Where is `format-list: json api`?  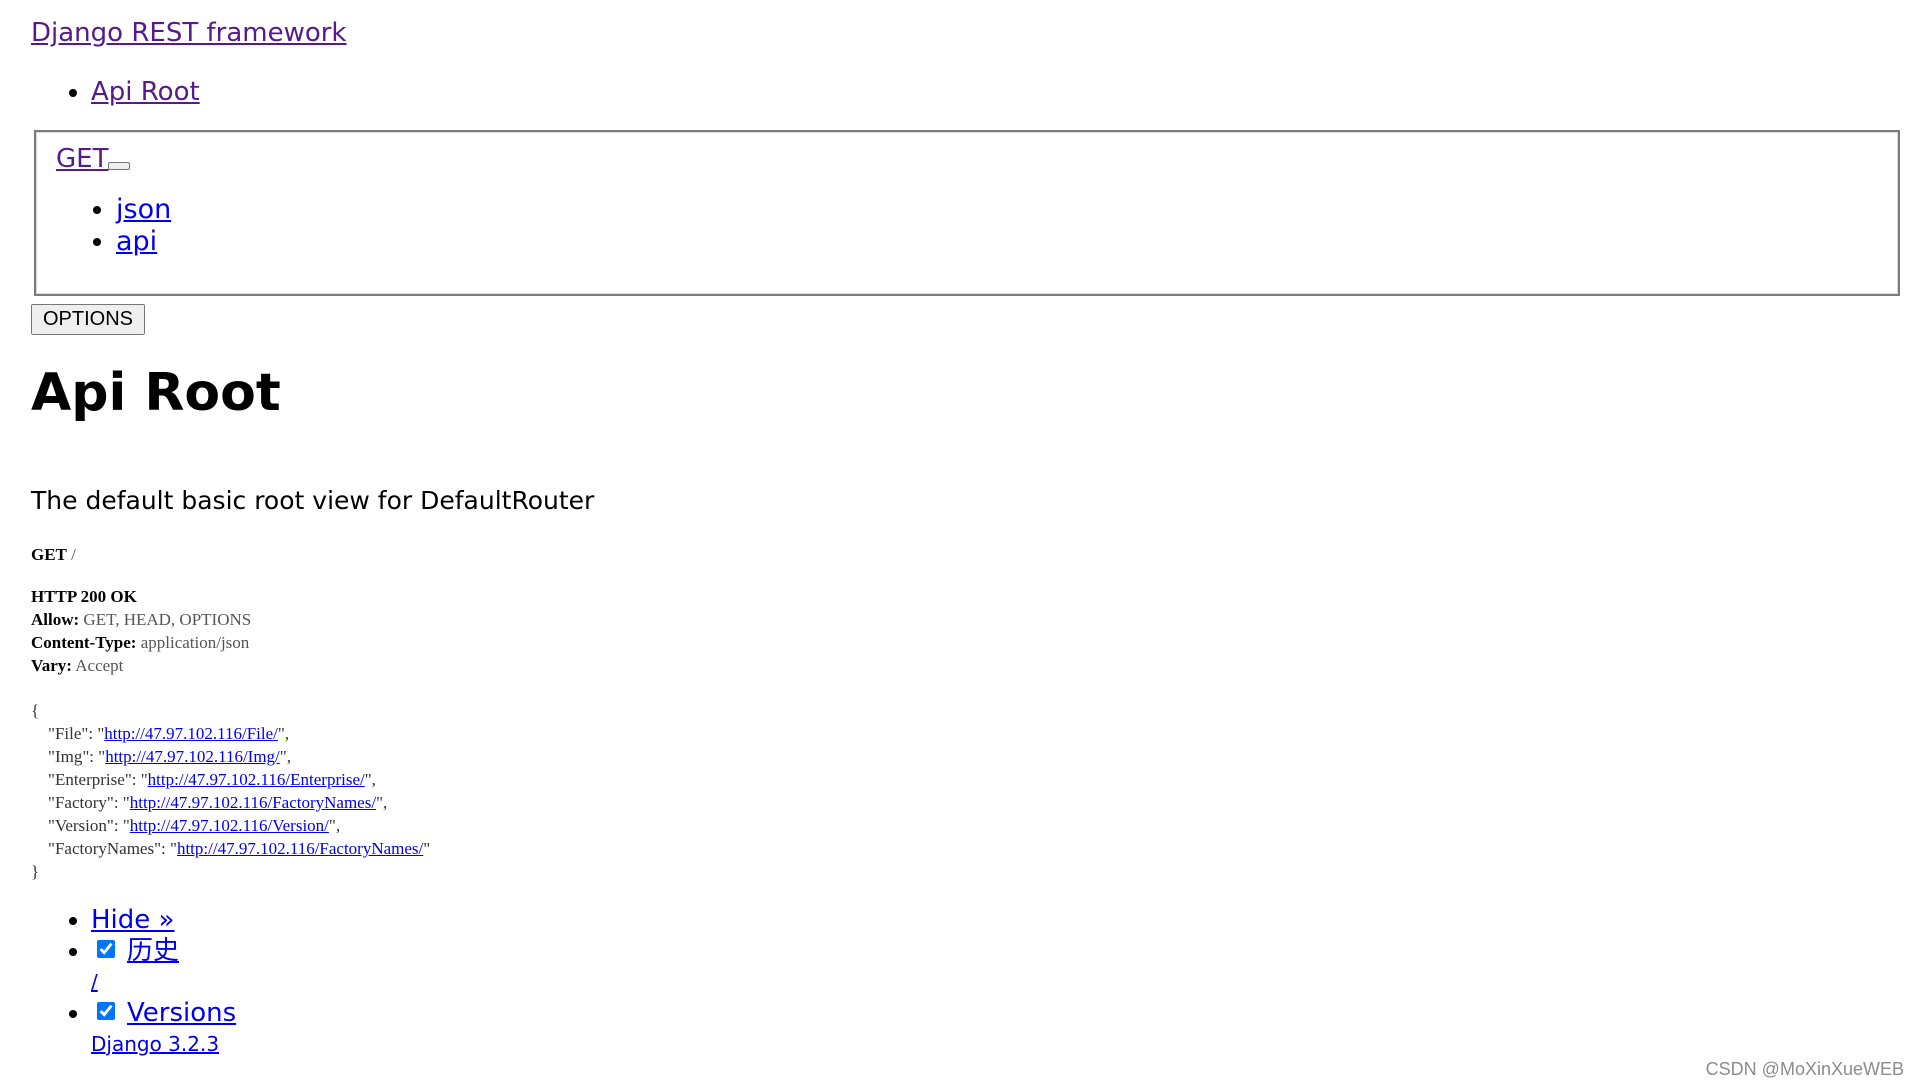 format-list: json api is located at coordinates (113, 226).